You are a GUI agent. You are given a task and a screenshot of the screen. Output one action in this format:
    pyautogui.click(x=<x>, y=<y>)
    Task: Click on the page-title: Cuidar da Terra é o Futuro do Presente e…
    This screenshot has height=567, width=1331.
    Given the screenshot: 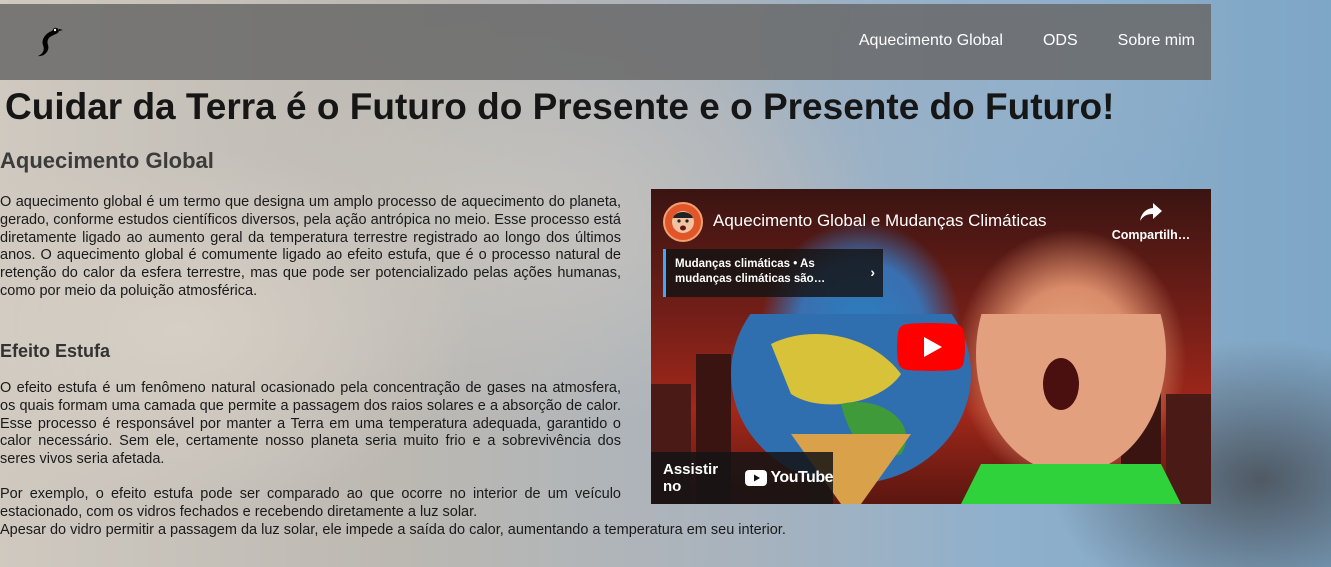 What is the action you would take?
    pyautogui.click(x=560, y=106)
    